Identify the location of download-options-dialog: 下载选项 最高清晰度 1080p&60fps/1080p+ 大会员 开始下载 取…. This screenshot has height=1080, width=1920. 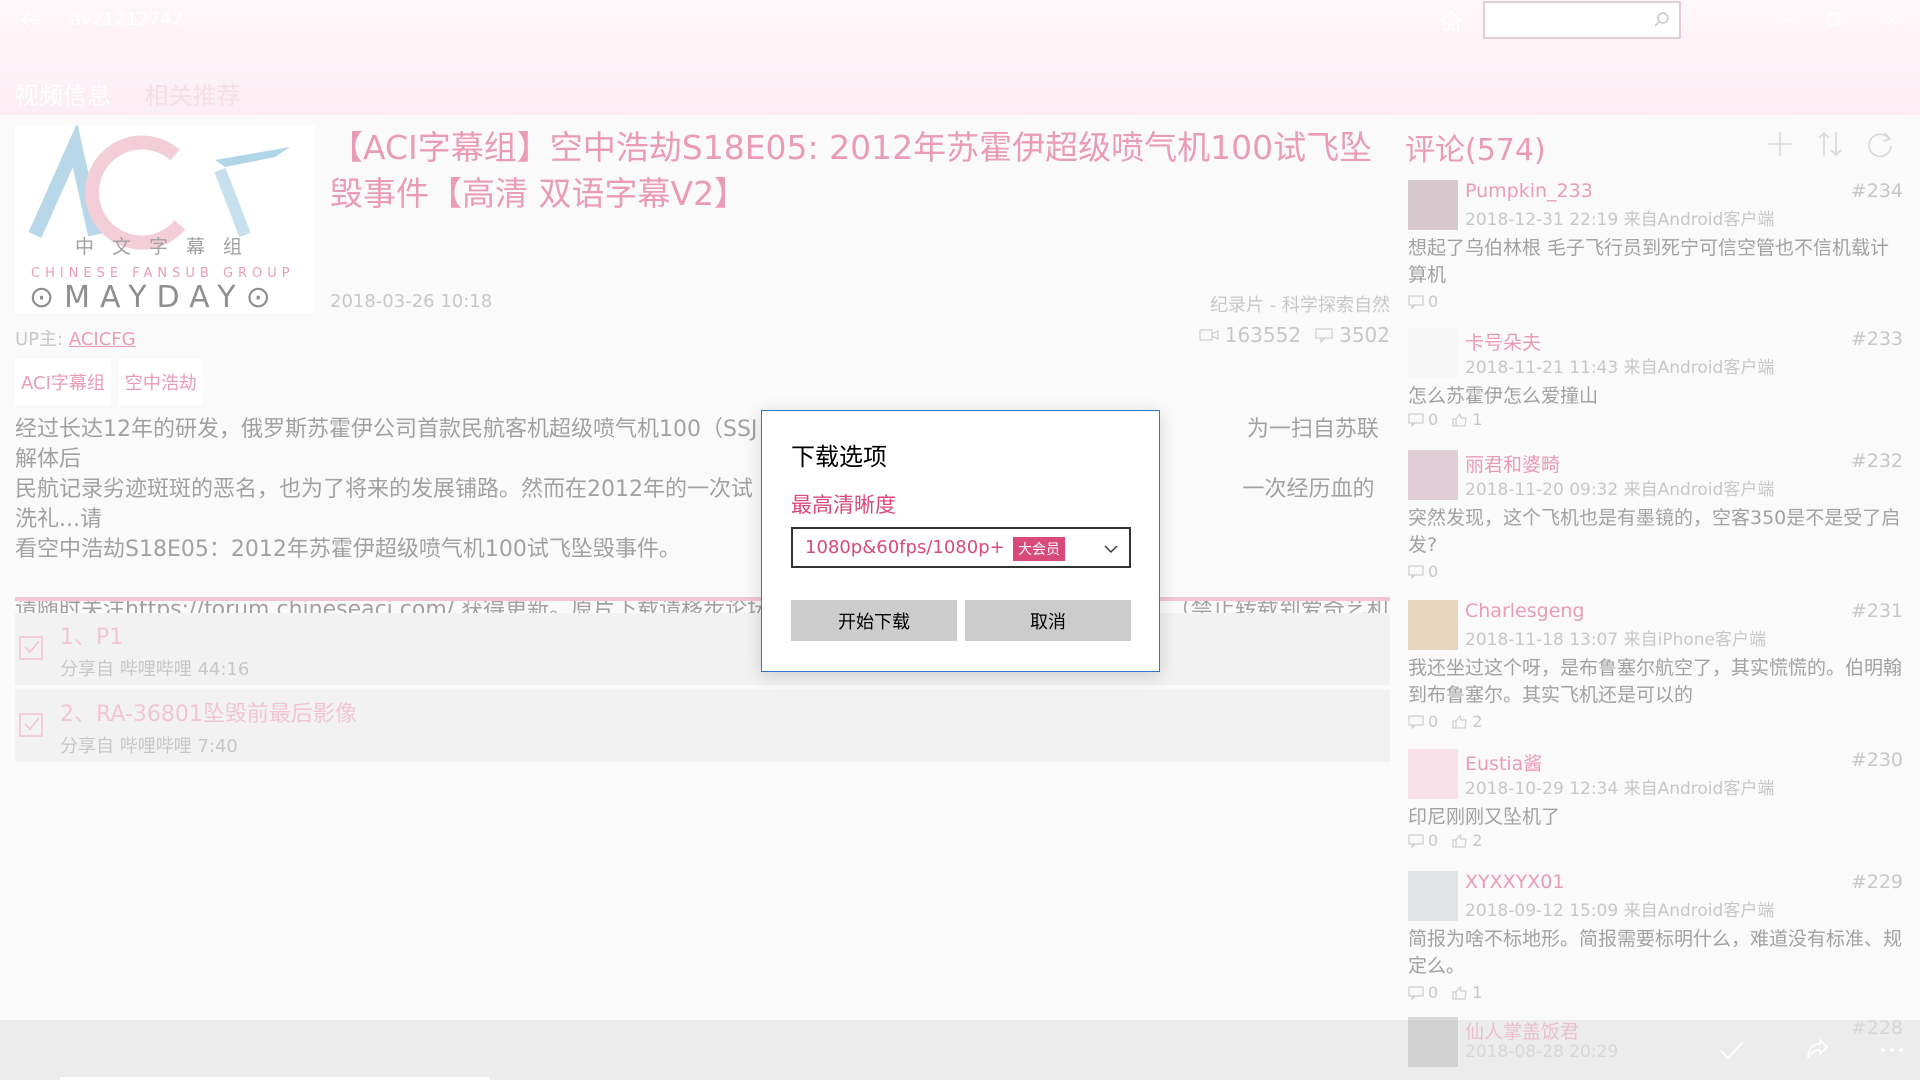
(960, 541).